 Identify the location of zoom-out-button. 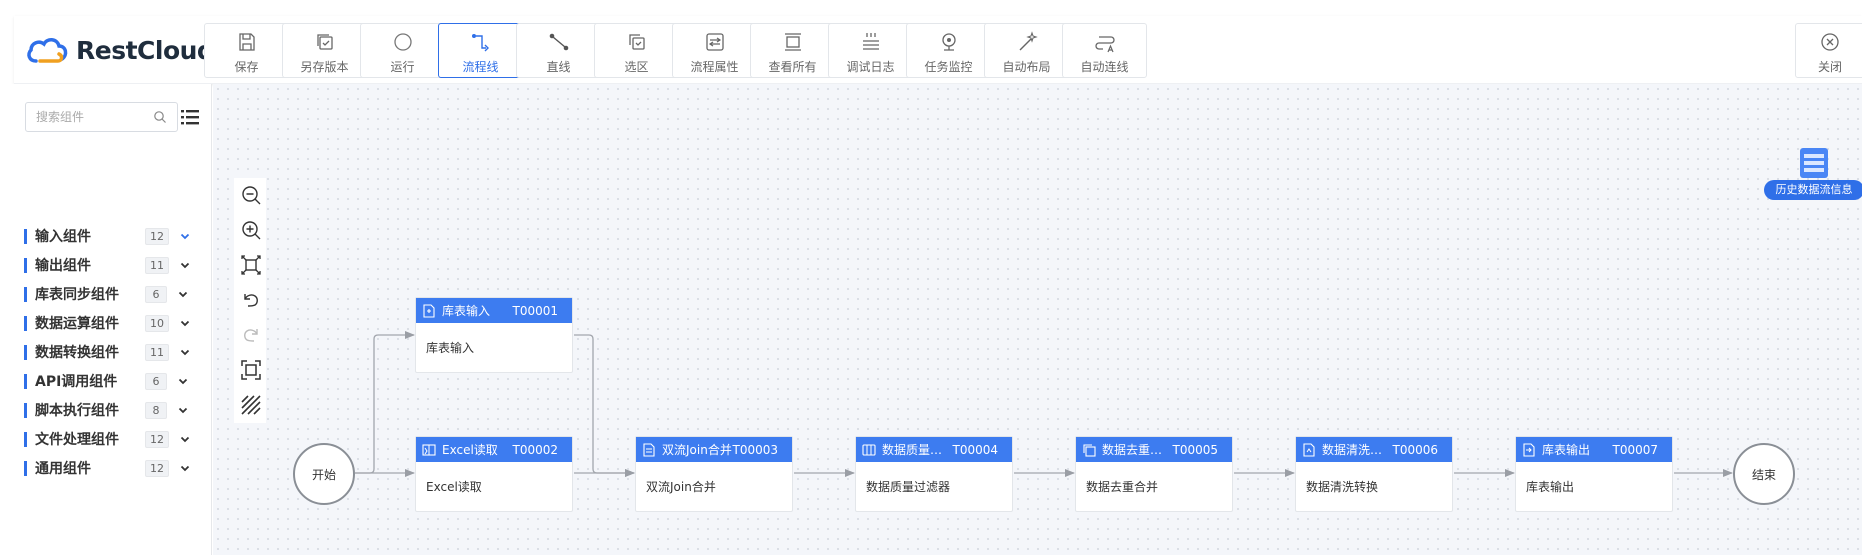
(251, 195).